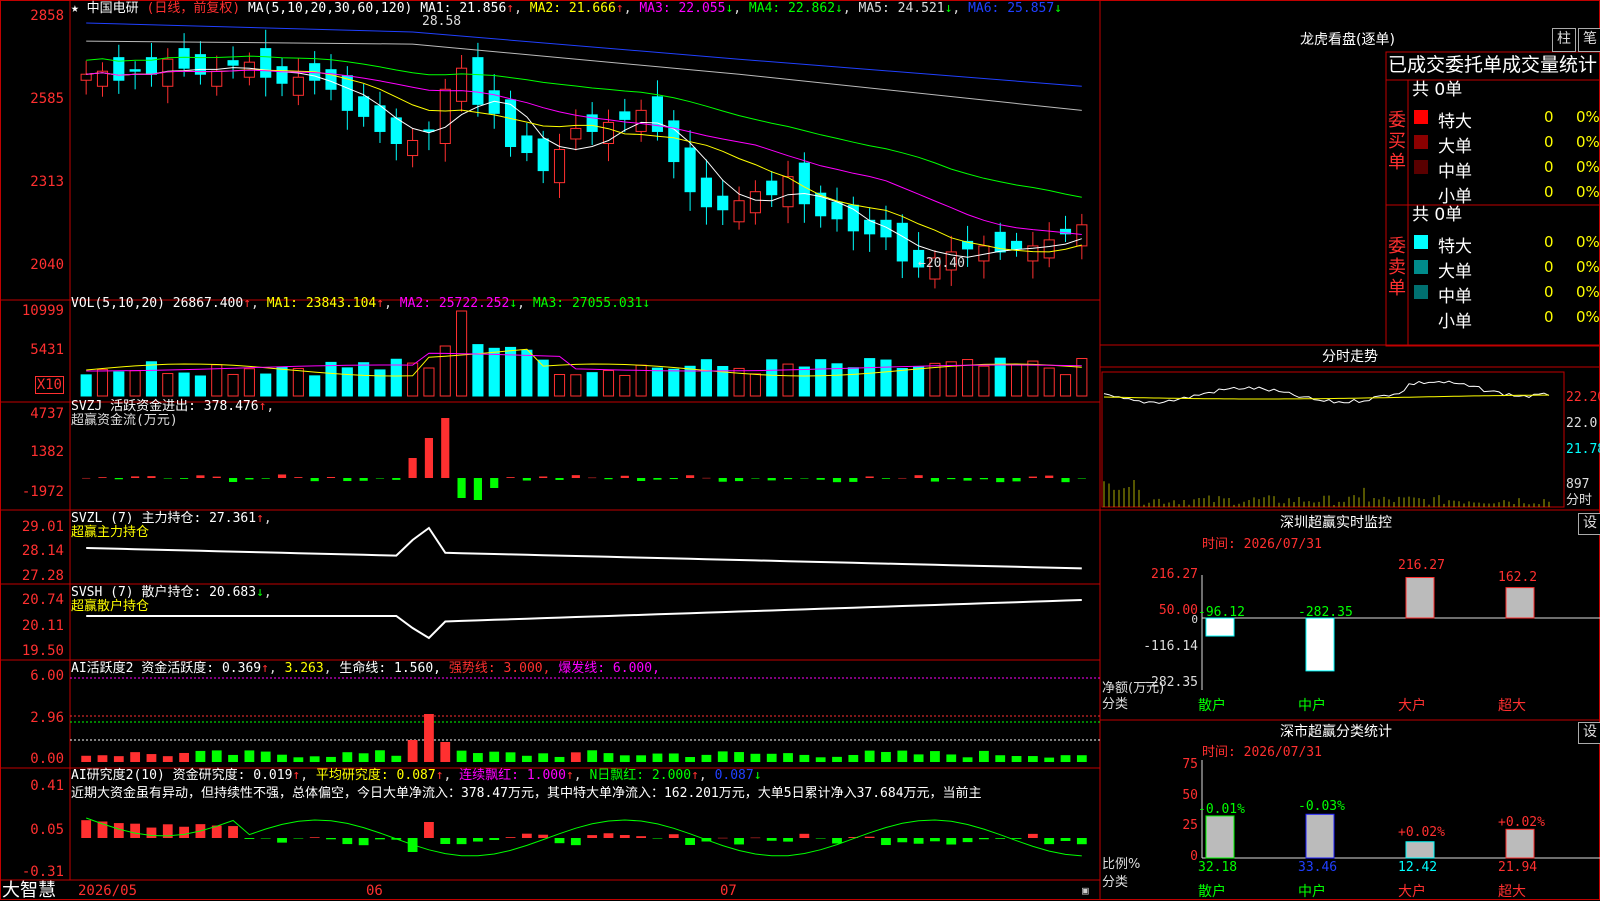 Image resolution: width=1600 pixels, height=901 pixels. What do you see at coordinates (374, 891) in the screenshot?
I see `x-axis-label: 06` at bounding box center [374, 891].